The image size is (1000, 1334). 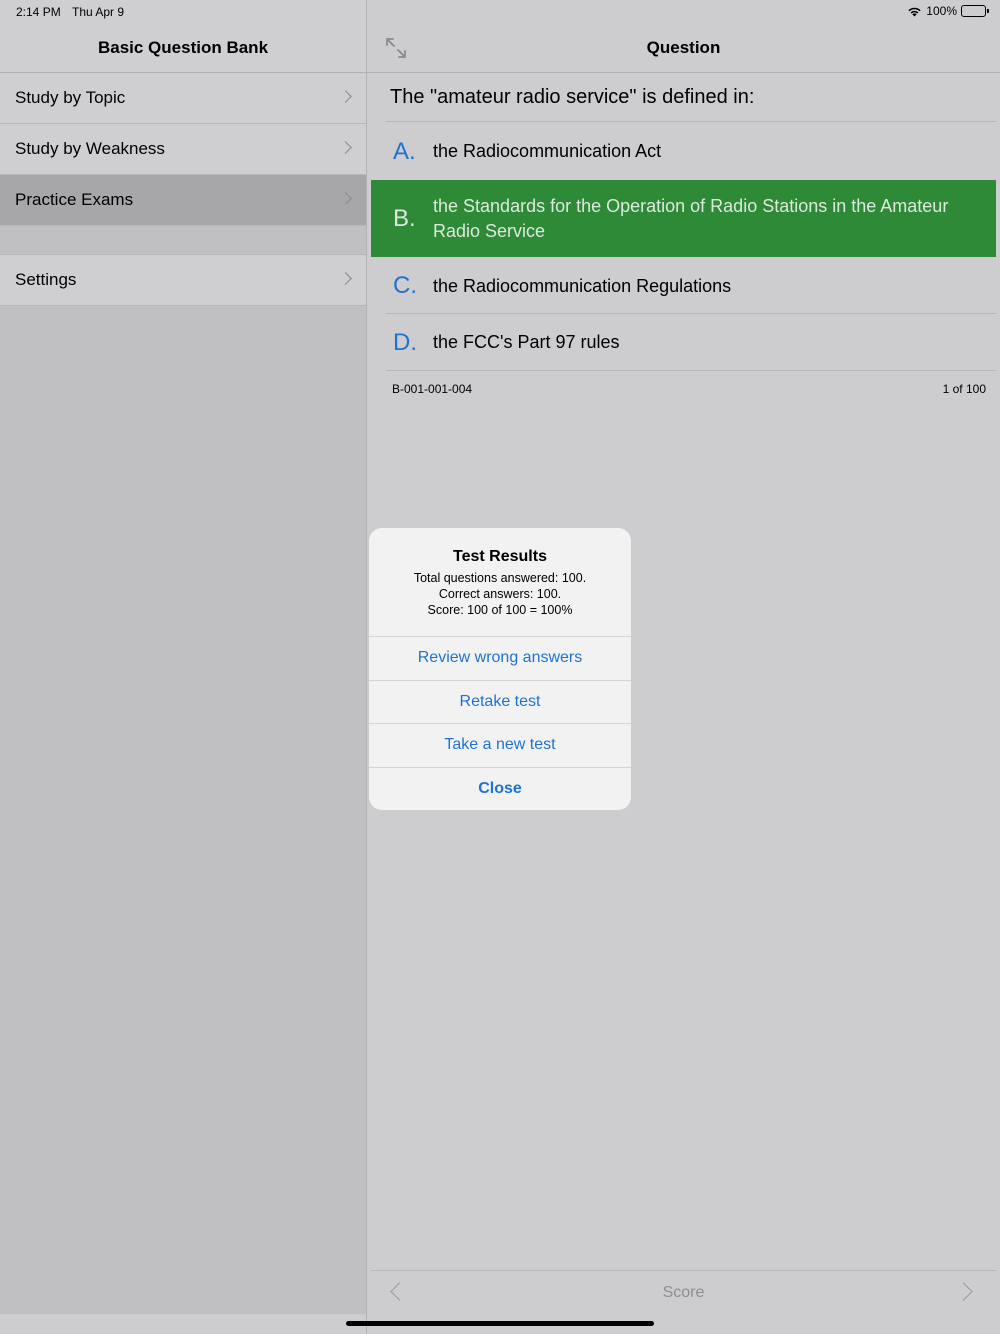 What do you see at coordinates (183, 280) in the screenshot?
I see `sidebar-item-settings: Settings` at bounding box center [183, 280].